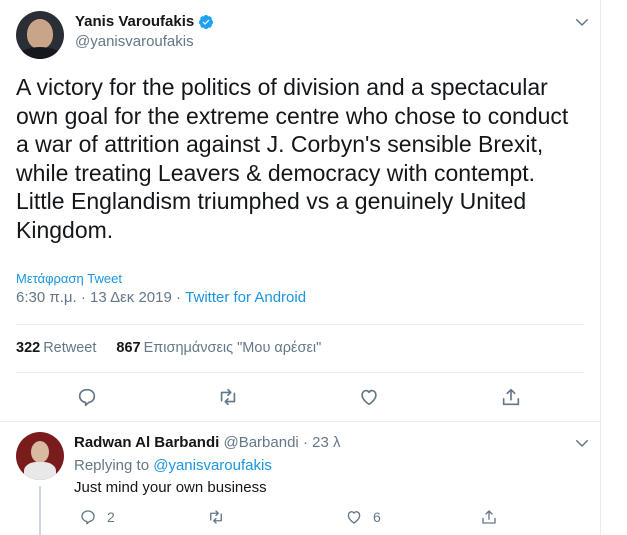 Image resolution: width=627 pixels, height=535 pixels. I want to click on reply-reply-count: 2, so click(111, 517).